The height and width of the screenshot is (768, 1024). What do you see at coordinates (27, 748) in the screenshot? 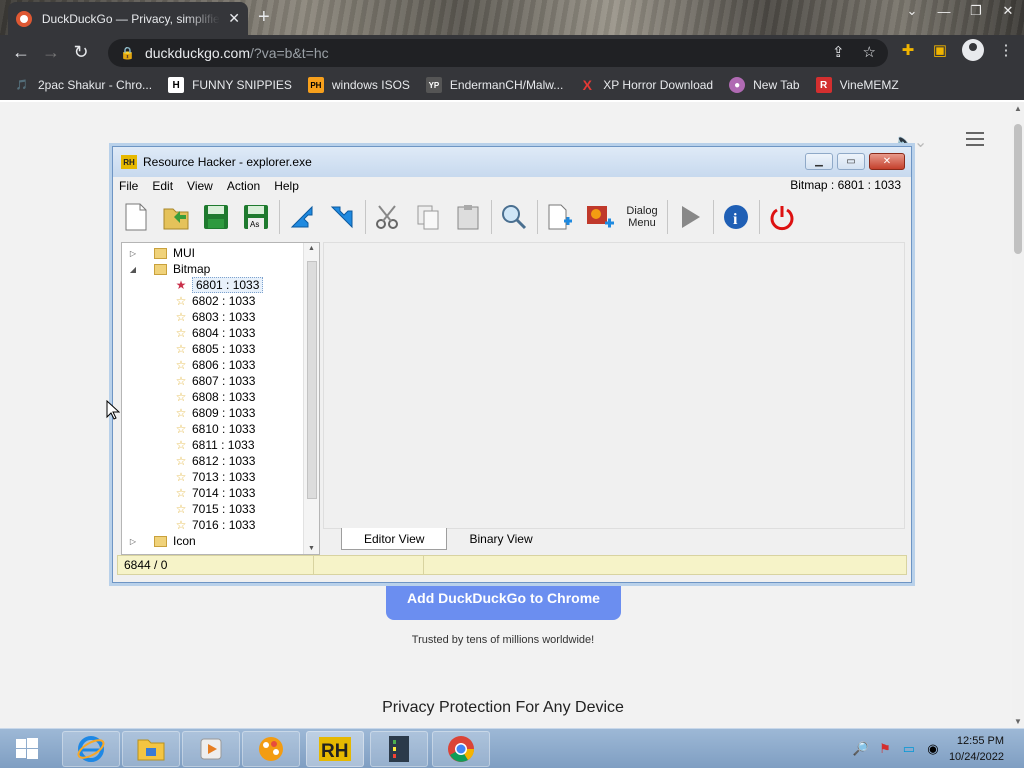
I see `start-button` at bounding box center [27, 748].